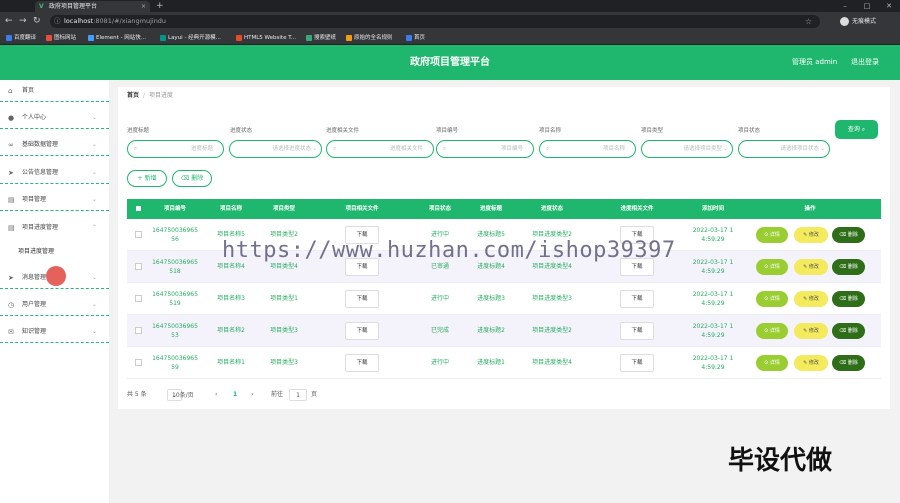 This screenshot has width=900, height=503. I want to click on sidebar-item-knowledge: ✉ 知识管理 ⌄, so click(54, 332).